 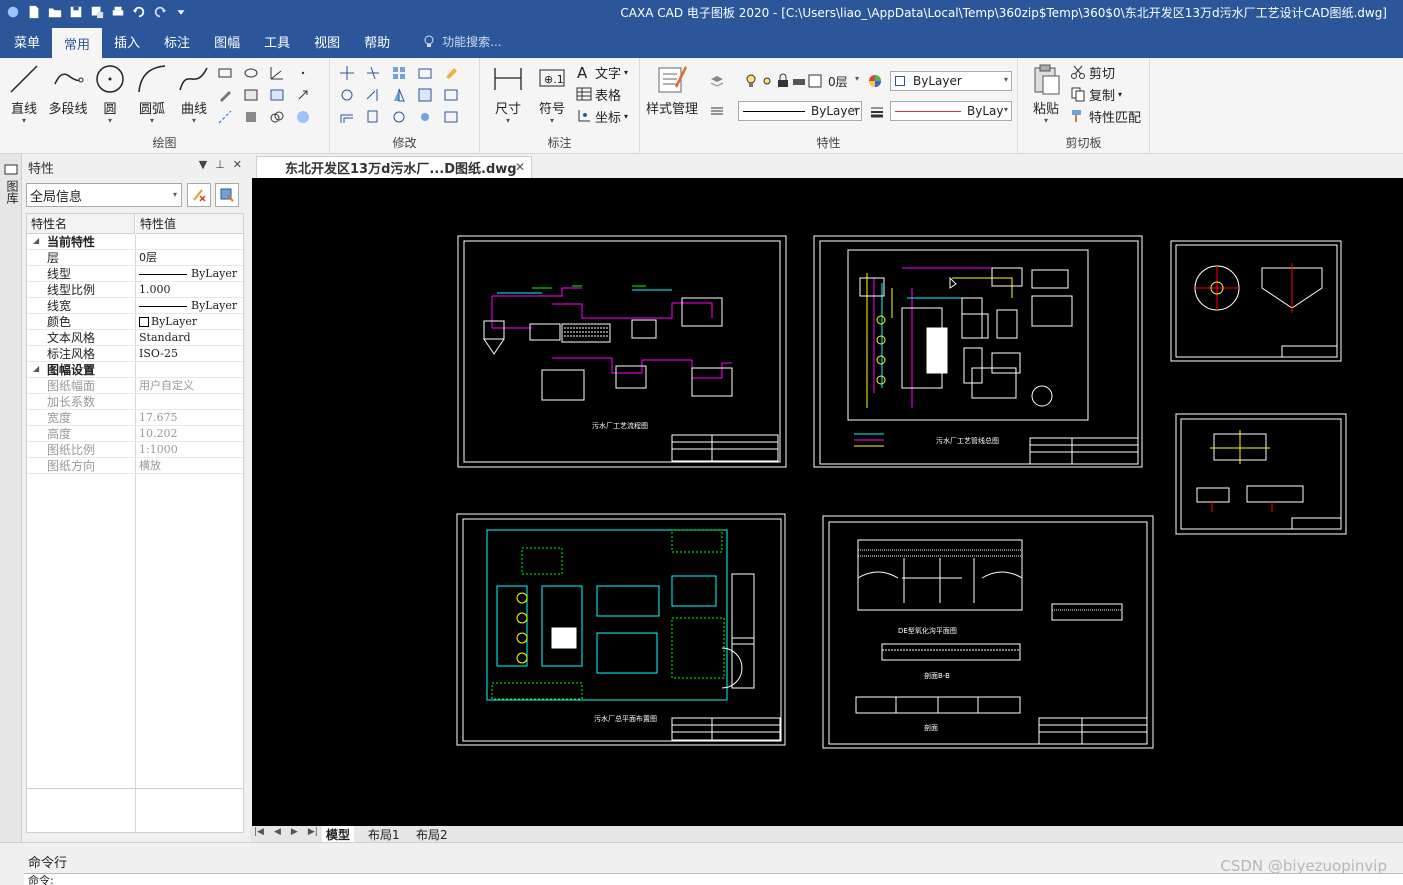 What do you see at coordinates (225, 95) in the screenshot?
I see `pencil-icon` at bounding box center [225, 95].